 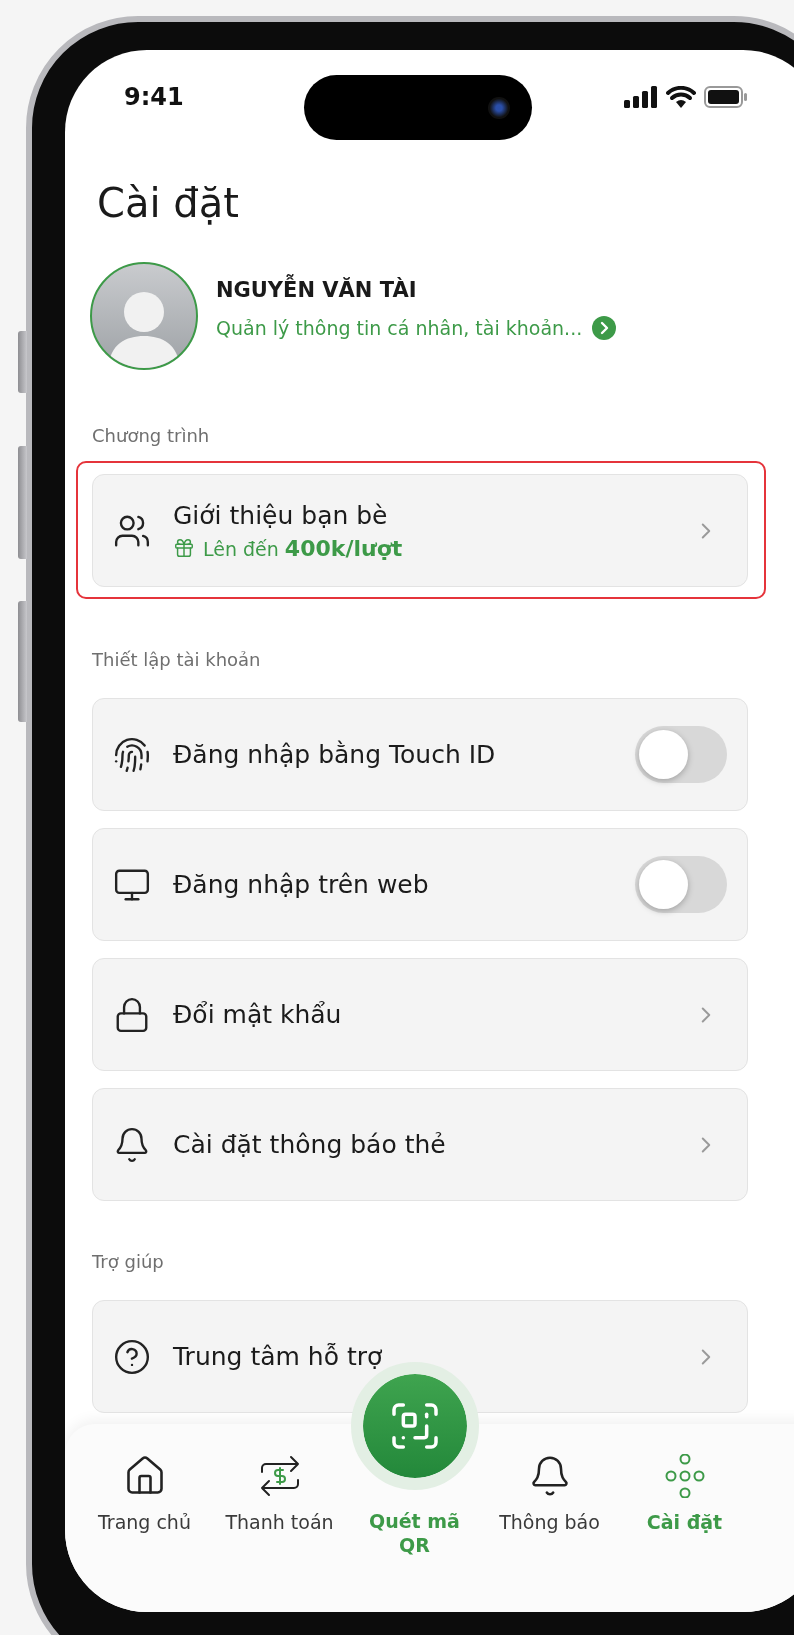 I want to click on settings-card: Đăng nhập trên web, so click(x=420, y=884).